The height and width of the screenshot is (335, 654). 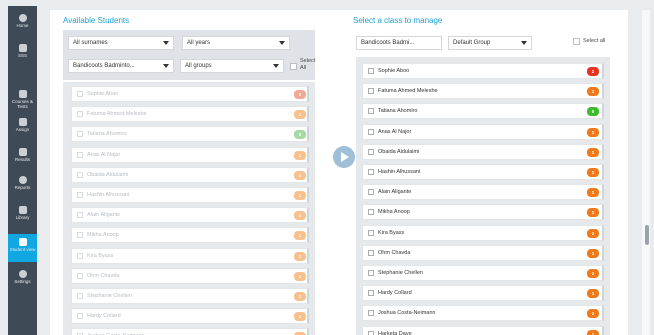 I want to click on sidebar-item-settings: Settings, so click(x=22, y=280).